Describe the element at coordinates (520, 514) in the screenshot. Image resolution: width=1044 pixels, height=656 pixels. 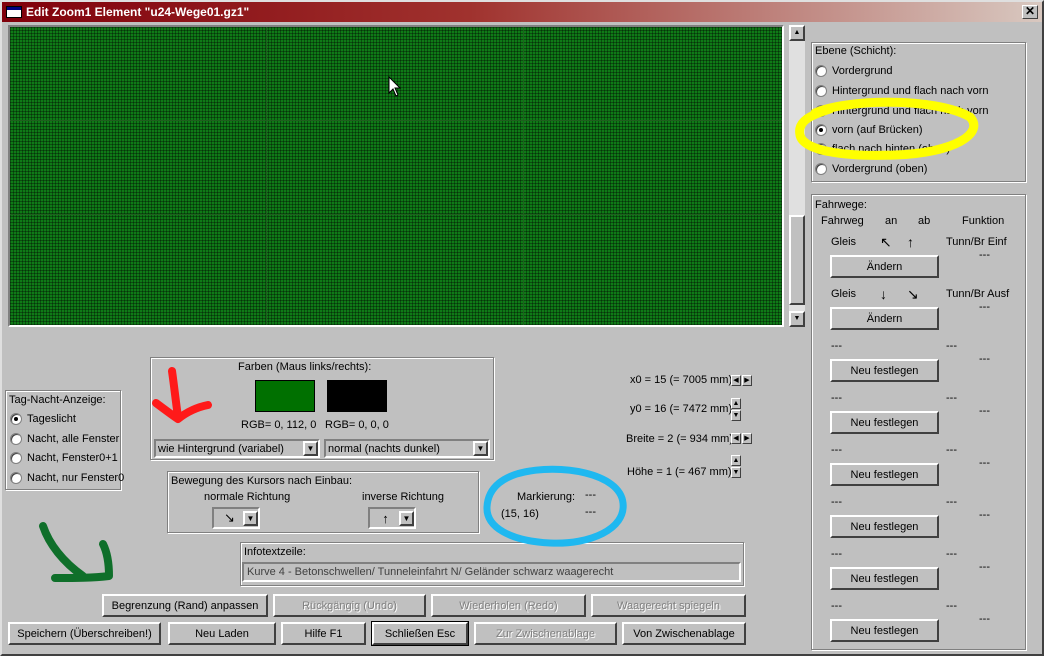
I see `markierung-coords: (15, 16)` at that location.